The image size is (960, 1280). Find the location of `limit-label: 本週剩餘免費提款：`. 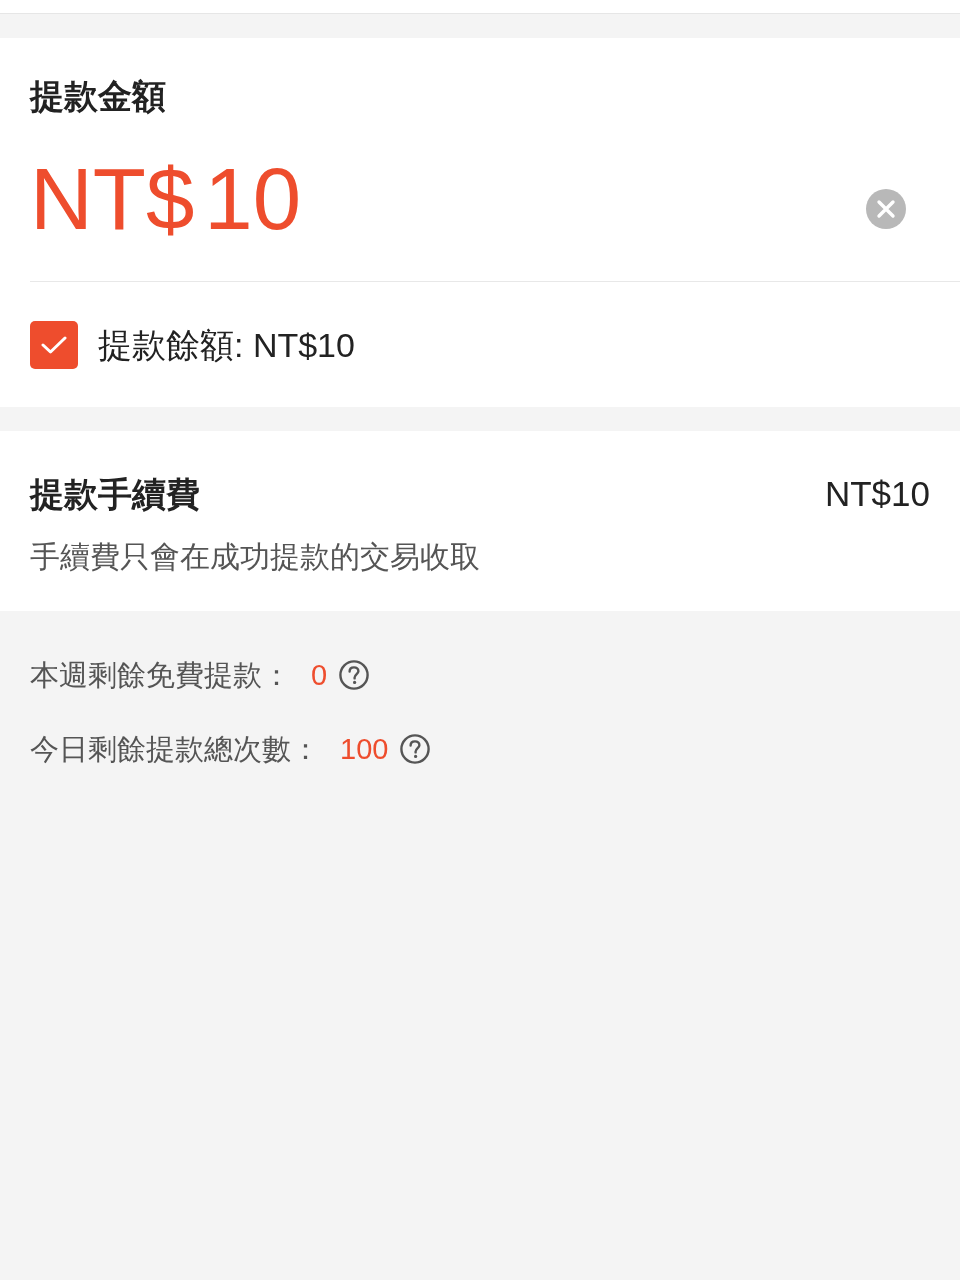

limit-label: 本週剩餘免費提款： is located at coordinates (160, 675).